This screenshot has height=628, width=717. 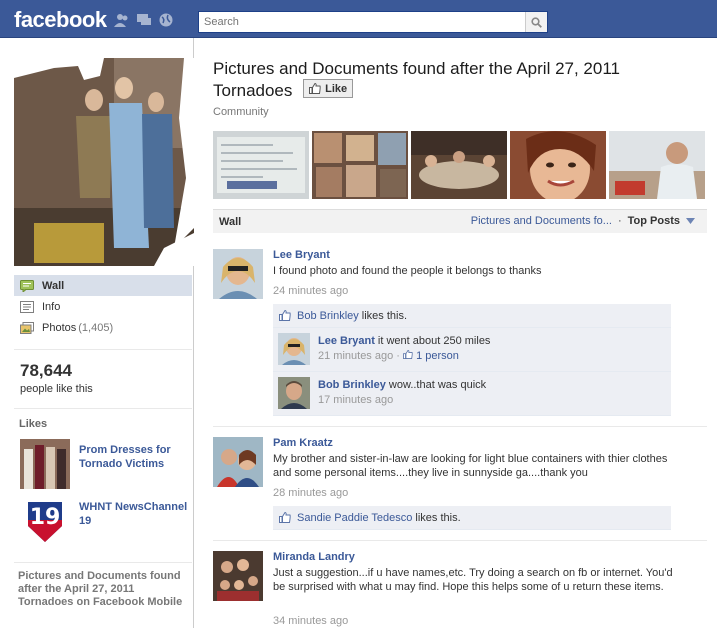 I want to click on nav-item-photos: Photos (1,405), so click(x=103, y=327).